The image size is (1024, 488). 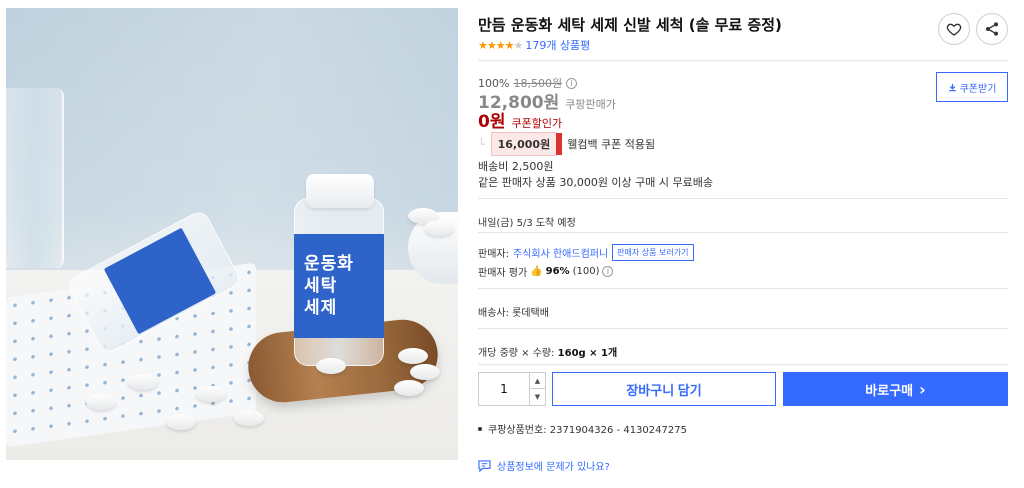 What do you see at coordinates (504, 389) in the screenshot?
I see `quantity-input: 1` at bounding box center [504, 389].